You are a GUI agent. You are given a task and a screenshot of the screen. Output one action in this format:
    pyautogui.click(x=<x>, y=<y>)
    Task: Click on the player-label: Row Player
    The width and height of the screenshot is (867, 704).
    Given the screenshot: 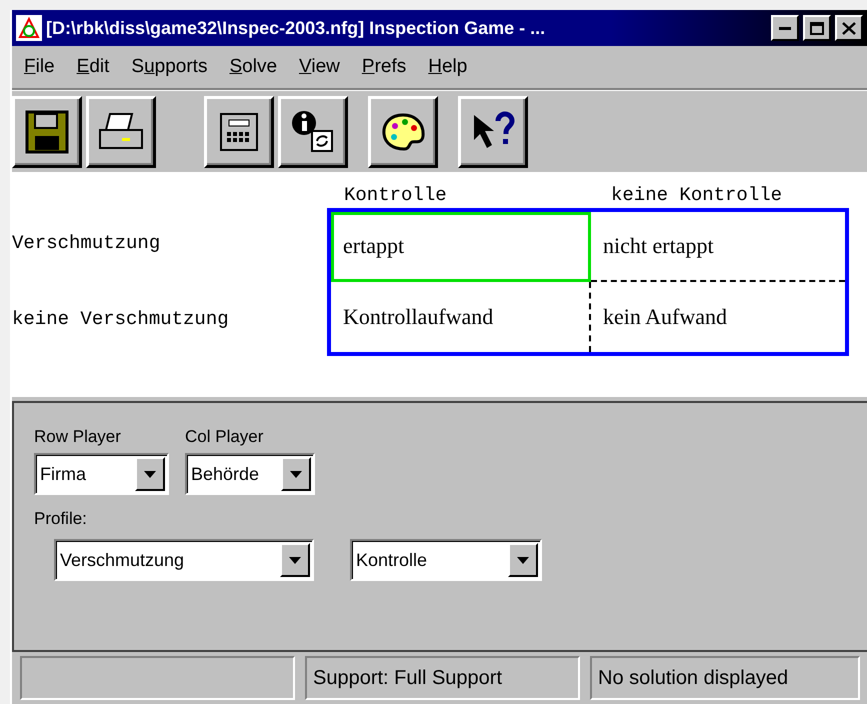 What is the action you would take?
    pyautogui.click(x=78, y=437)
    